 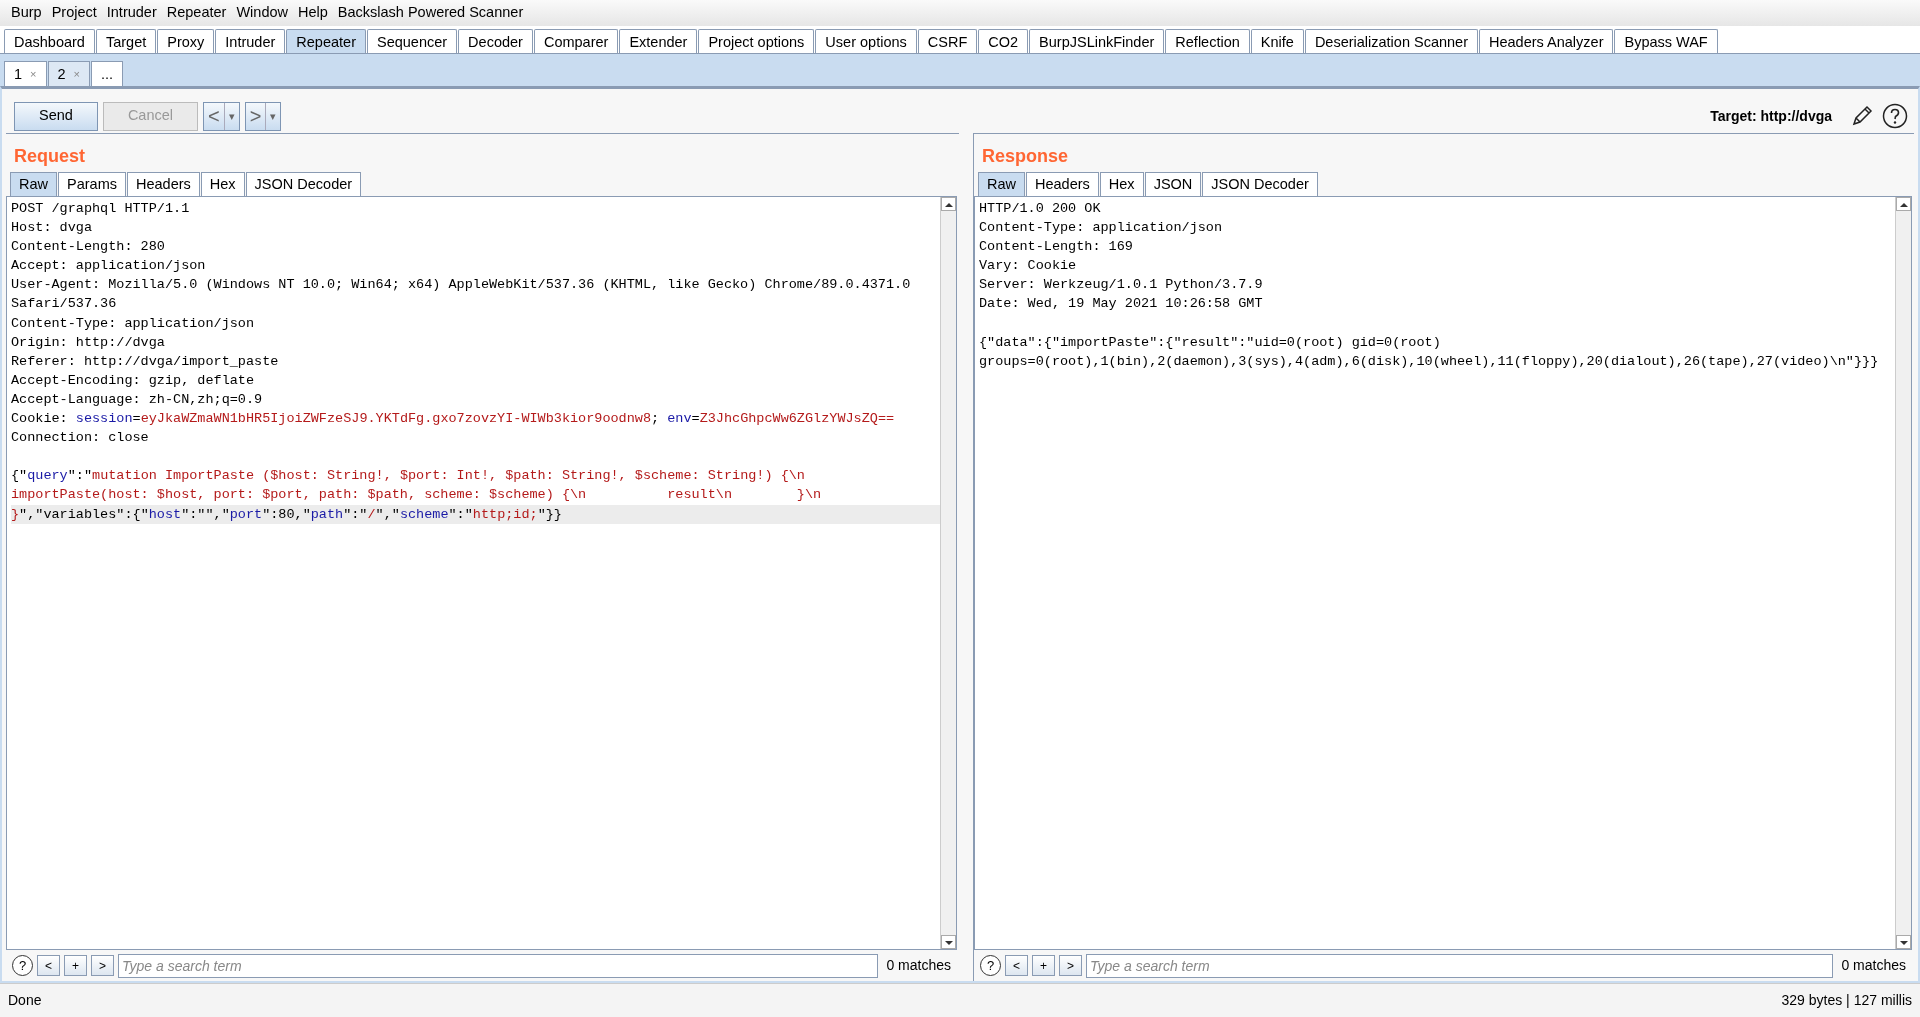 What do you see at coordinates (64, 304) in the screenshot?
I see `code-line: Safari/537.36` at bounding box center [64, 304].